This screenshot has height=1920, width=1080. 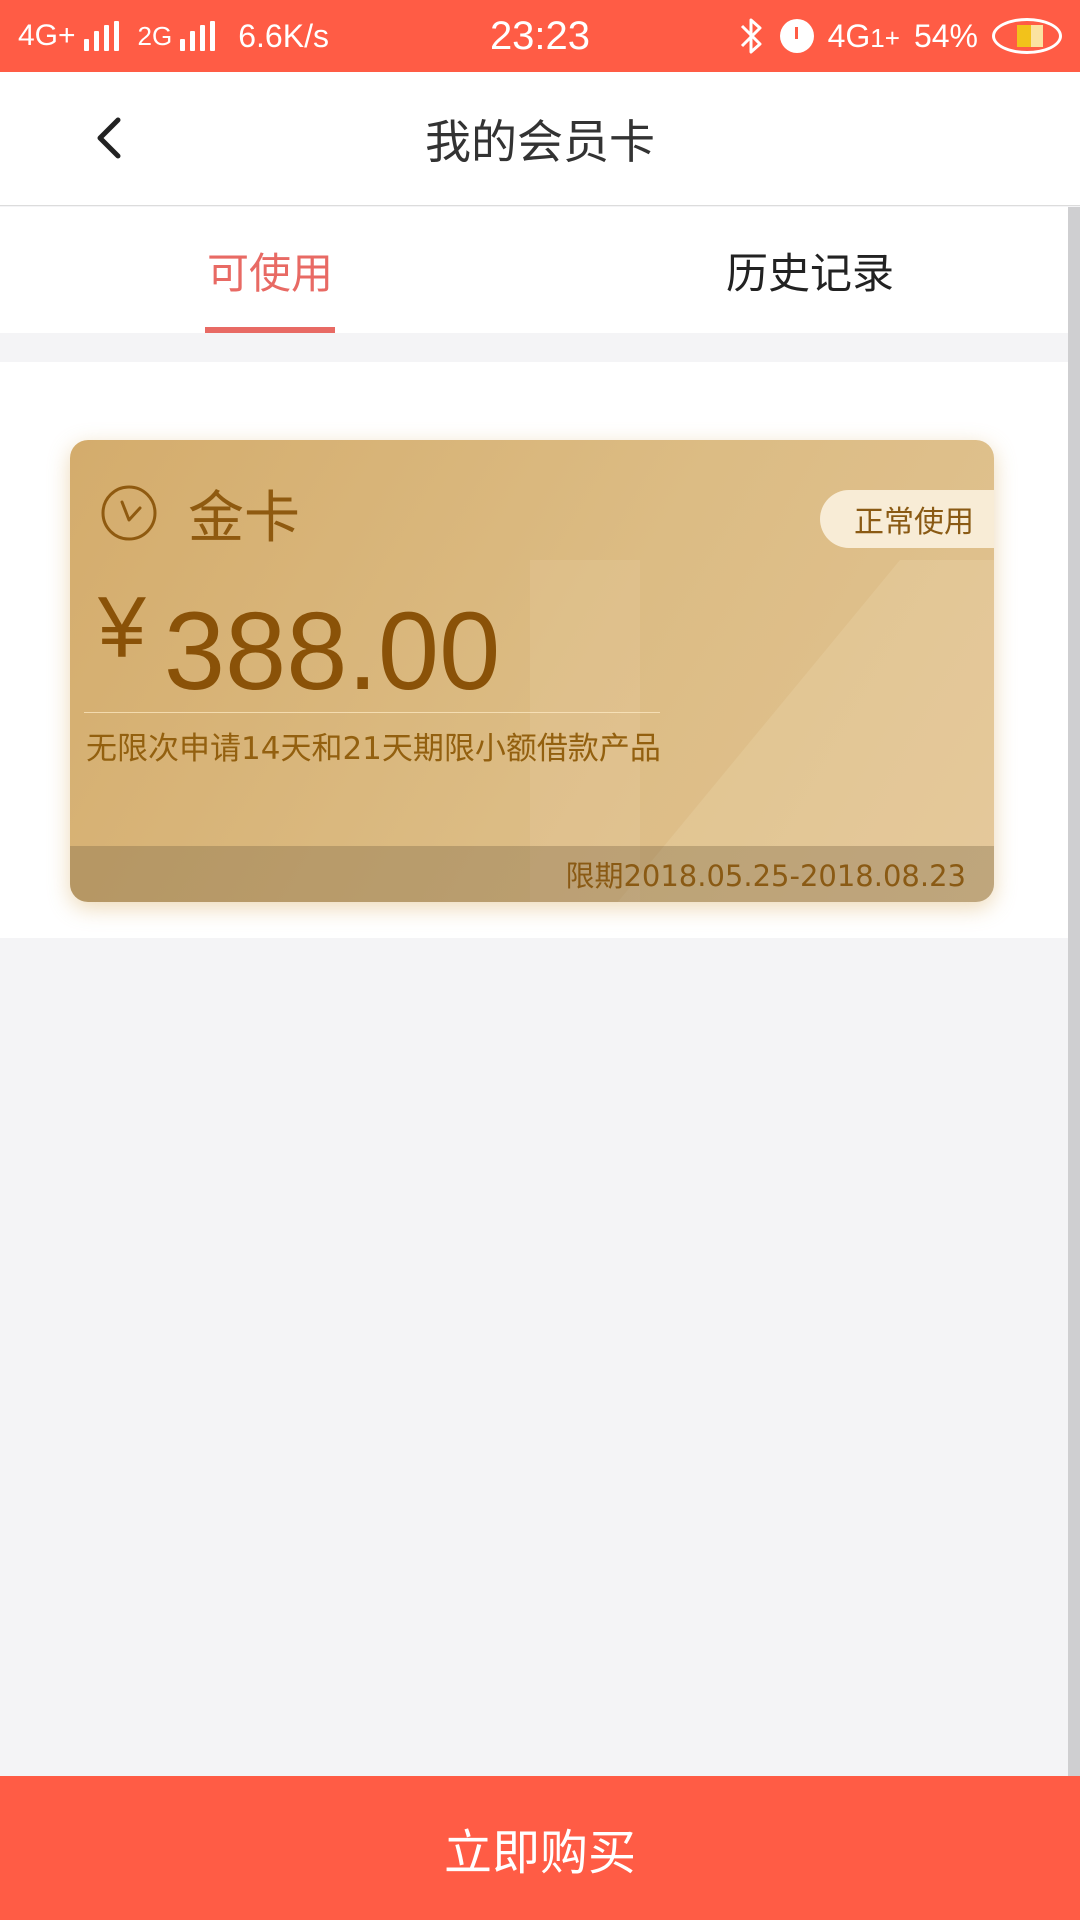 I want to click on nav-bar: 我的会员卡, so click(x=540, y=139).